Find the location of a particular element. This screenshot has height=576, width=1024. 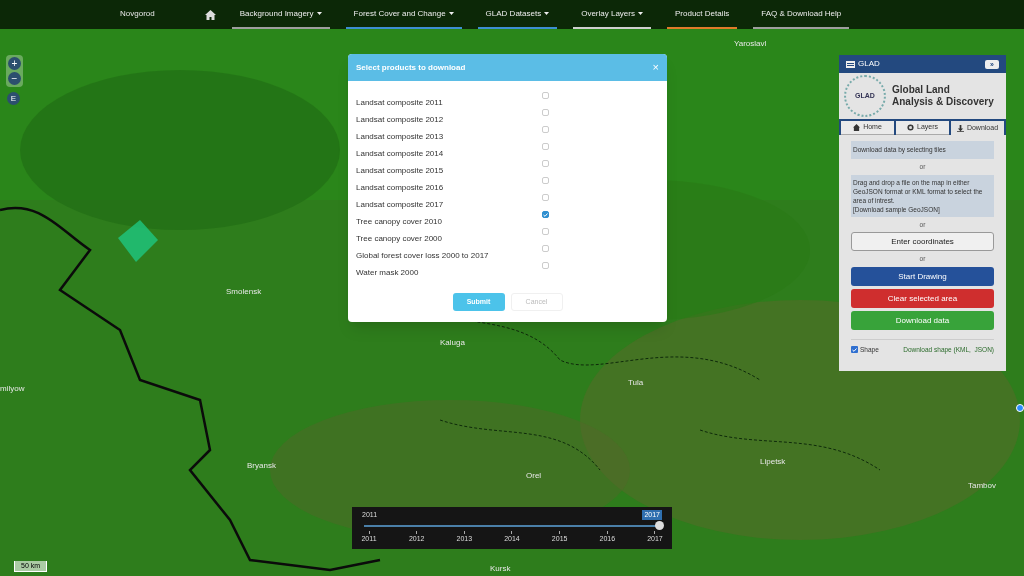

nav-menu-item: GLAD Datasets is located at coordinates (517, 14).